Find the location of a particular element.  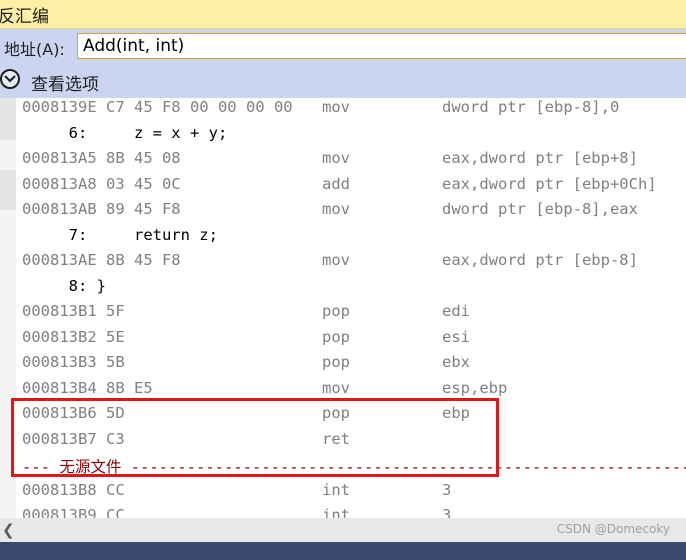

view-options-bar: 查看选项 is located at coordinates (343, 81).